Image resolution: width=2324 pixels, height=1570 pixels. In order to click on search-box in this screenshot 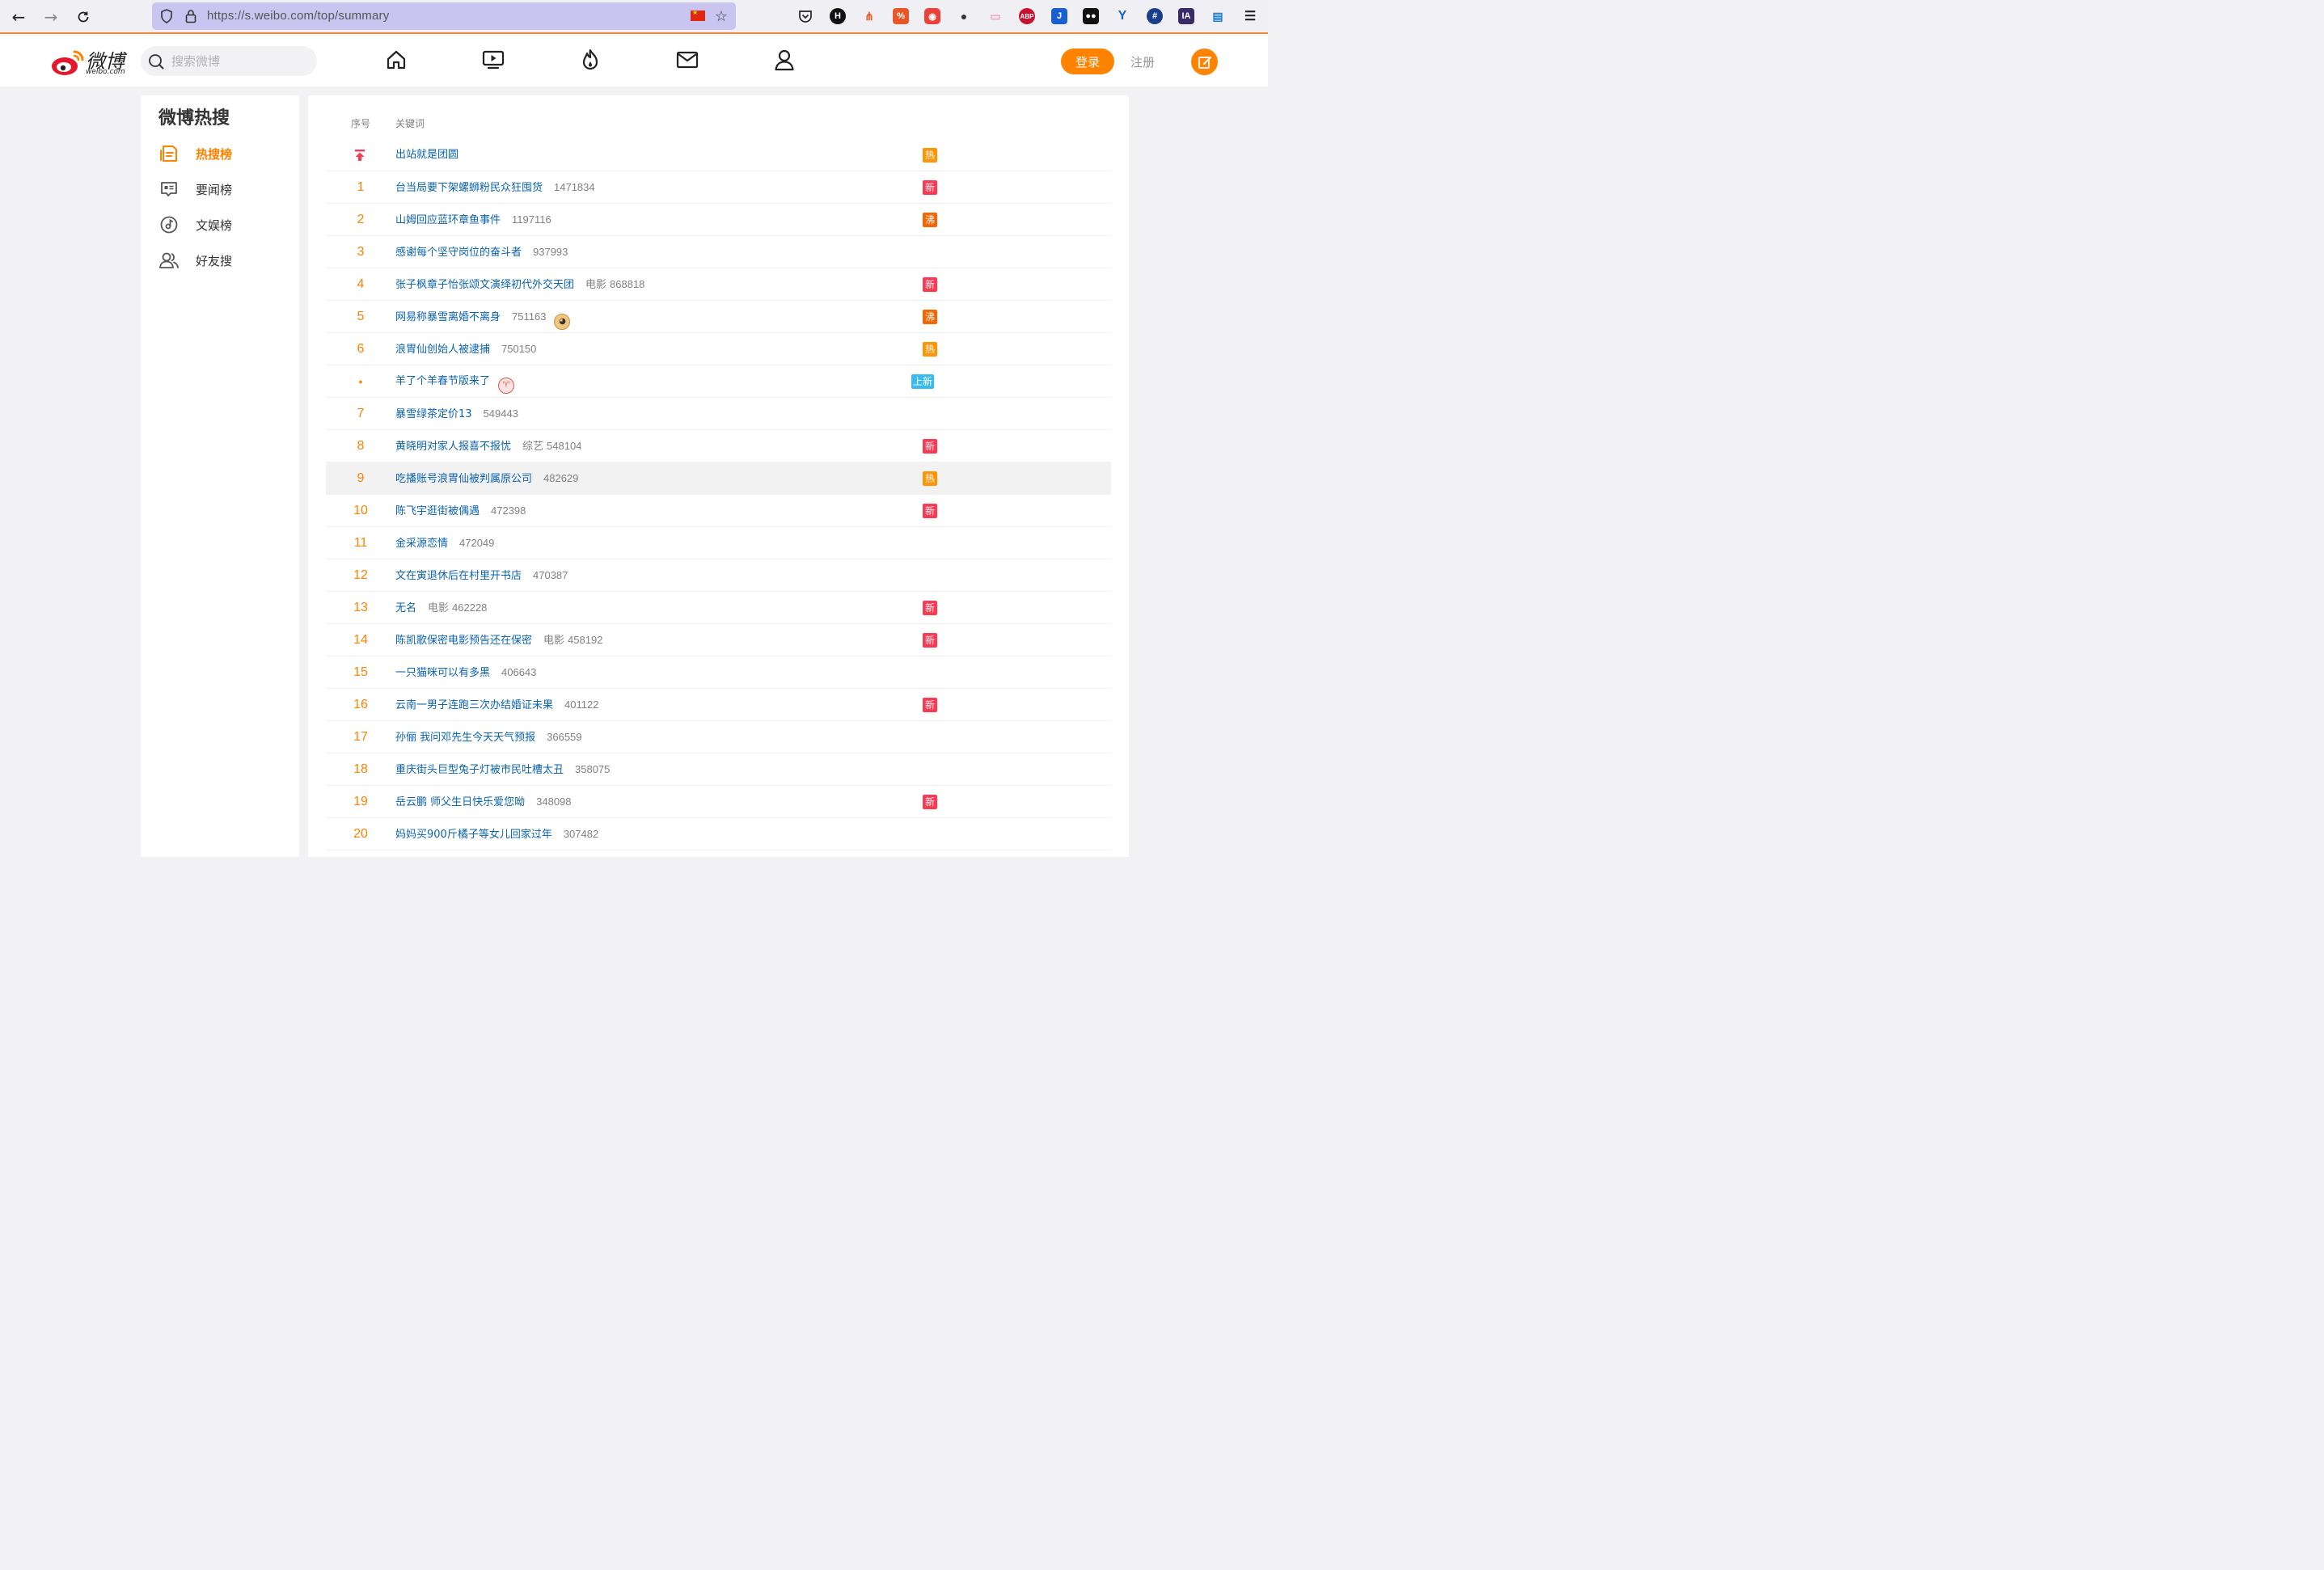, I will do `click(229, 61)`.